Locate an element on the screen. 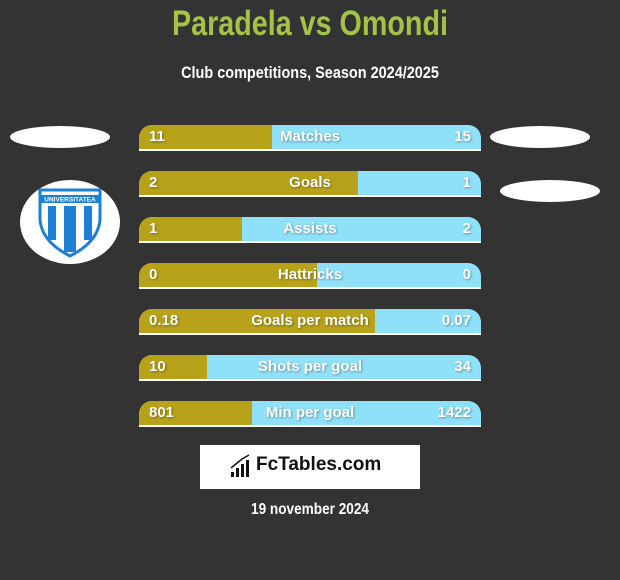  right-player-placeholder is located at coordinates (540, 137).